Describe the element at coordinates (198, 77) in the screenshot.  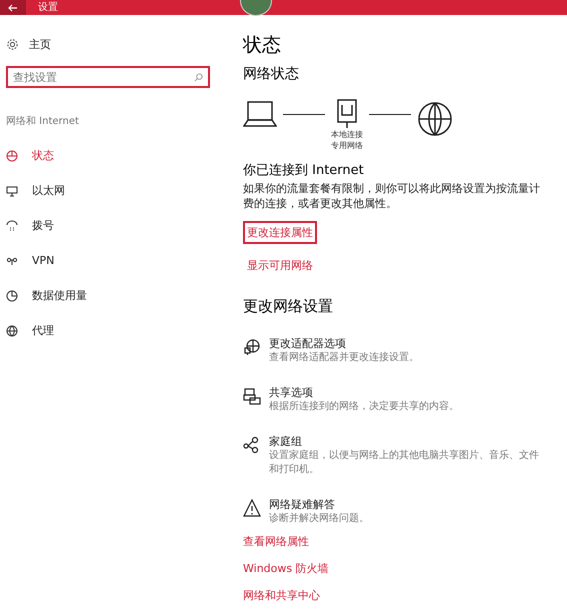
I see `search-icon` at that location.